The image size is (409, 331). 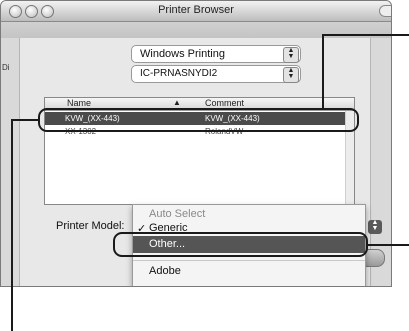 I want to click on menu-item-adobe: Adobe, so click(x=249, y=271).